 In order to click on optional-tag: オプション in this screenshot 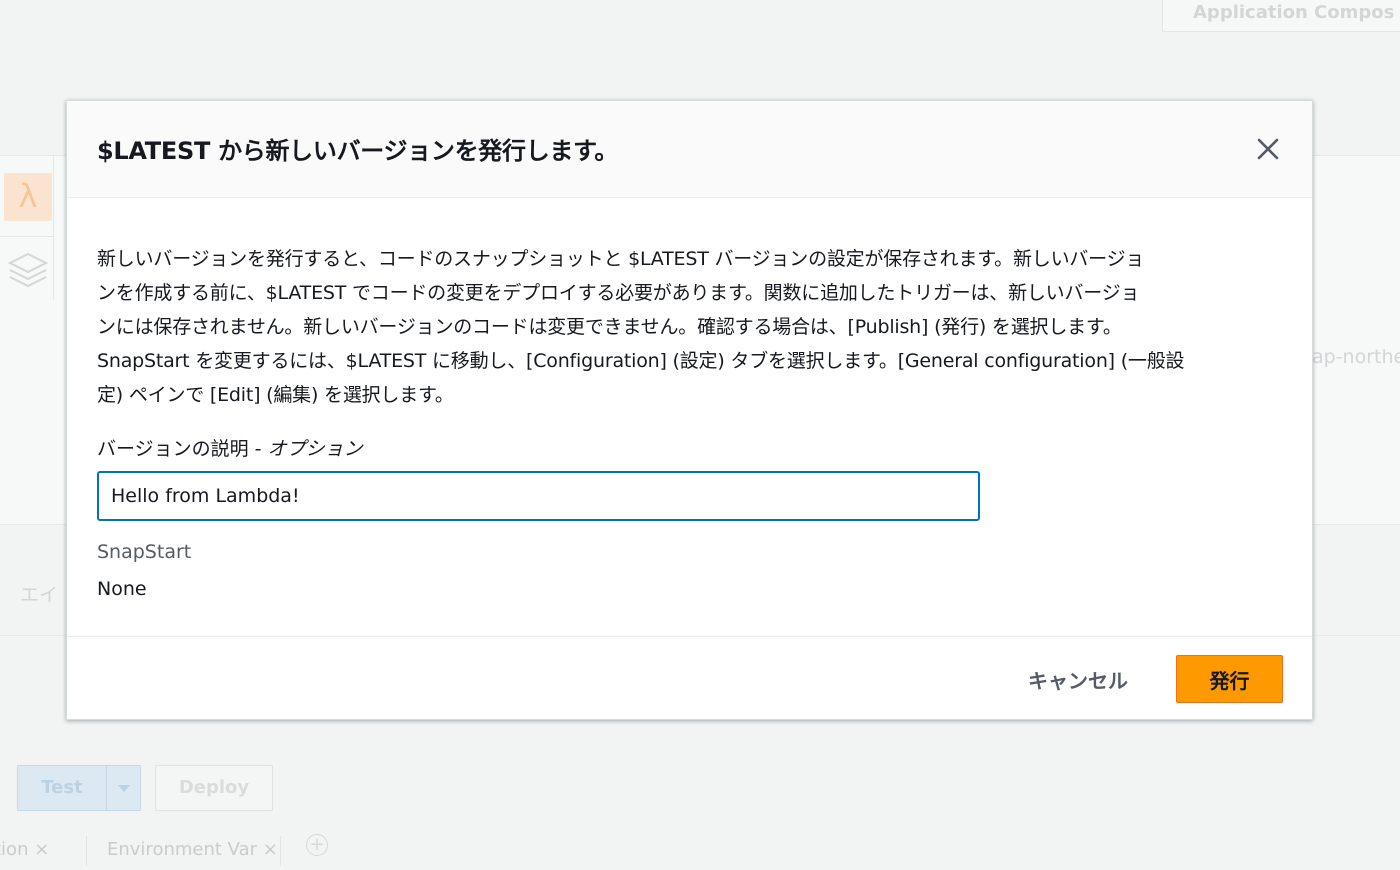, I will do `click(315, 449)`.